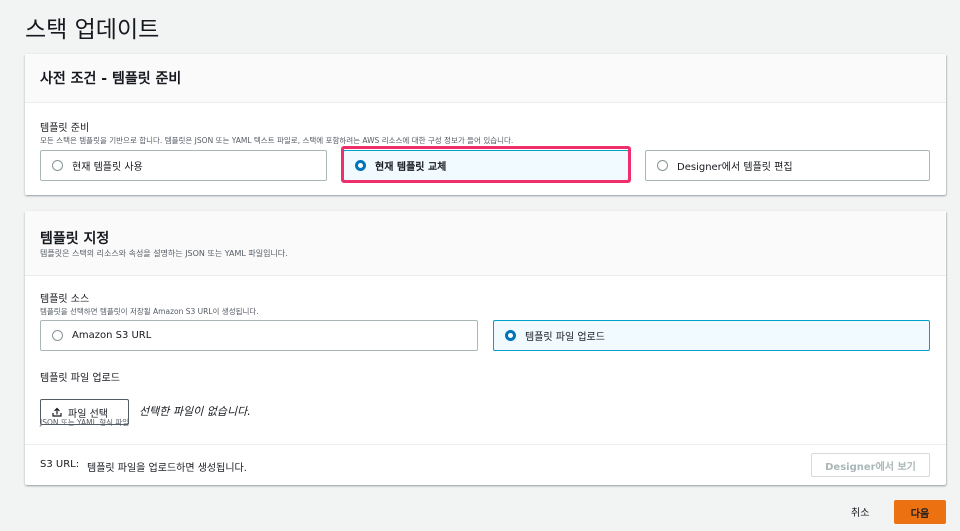 This screenshot has height=531, width=960. What do you see at coordinates (112, 335) in the screenshot?
I see `option-label: Amazon S3 URL` at bounding box center [112, 335].